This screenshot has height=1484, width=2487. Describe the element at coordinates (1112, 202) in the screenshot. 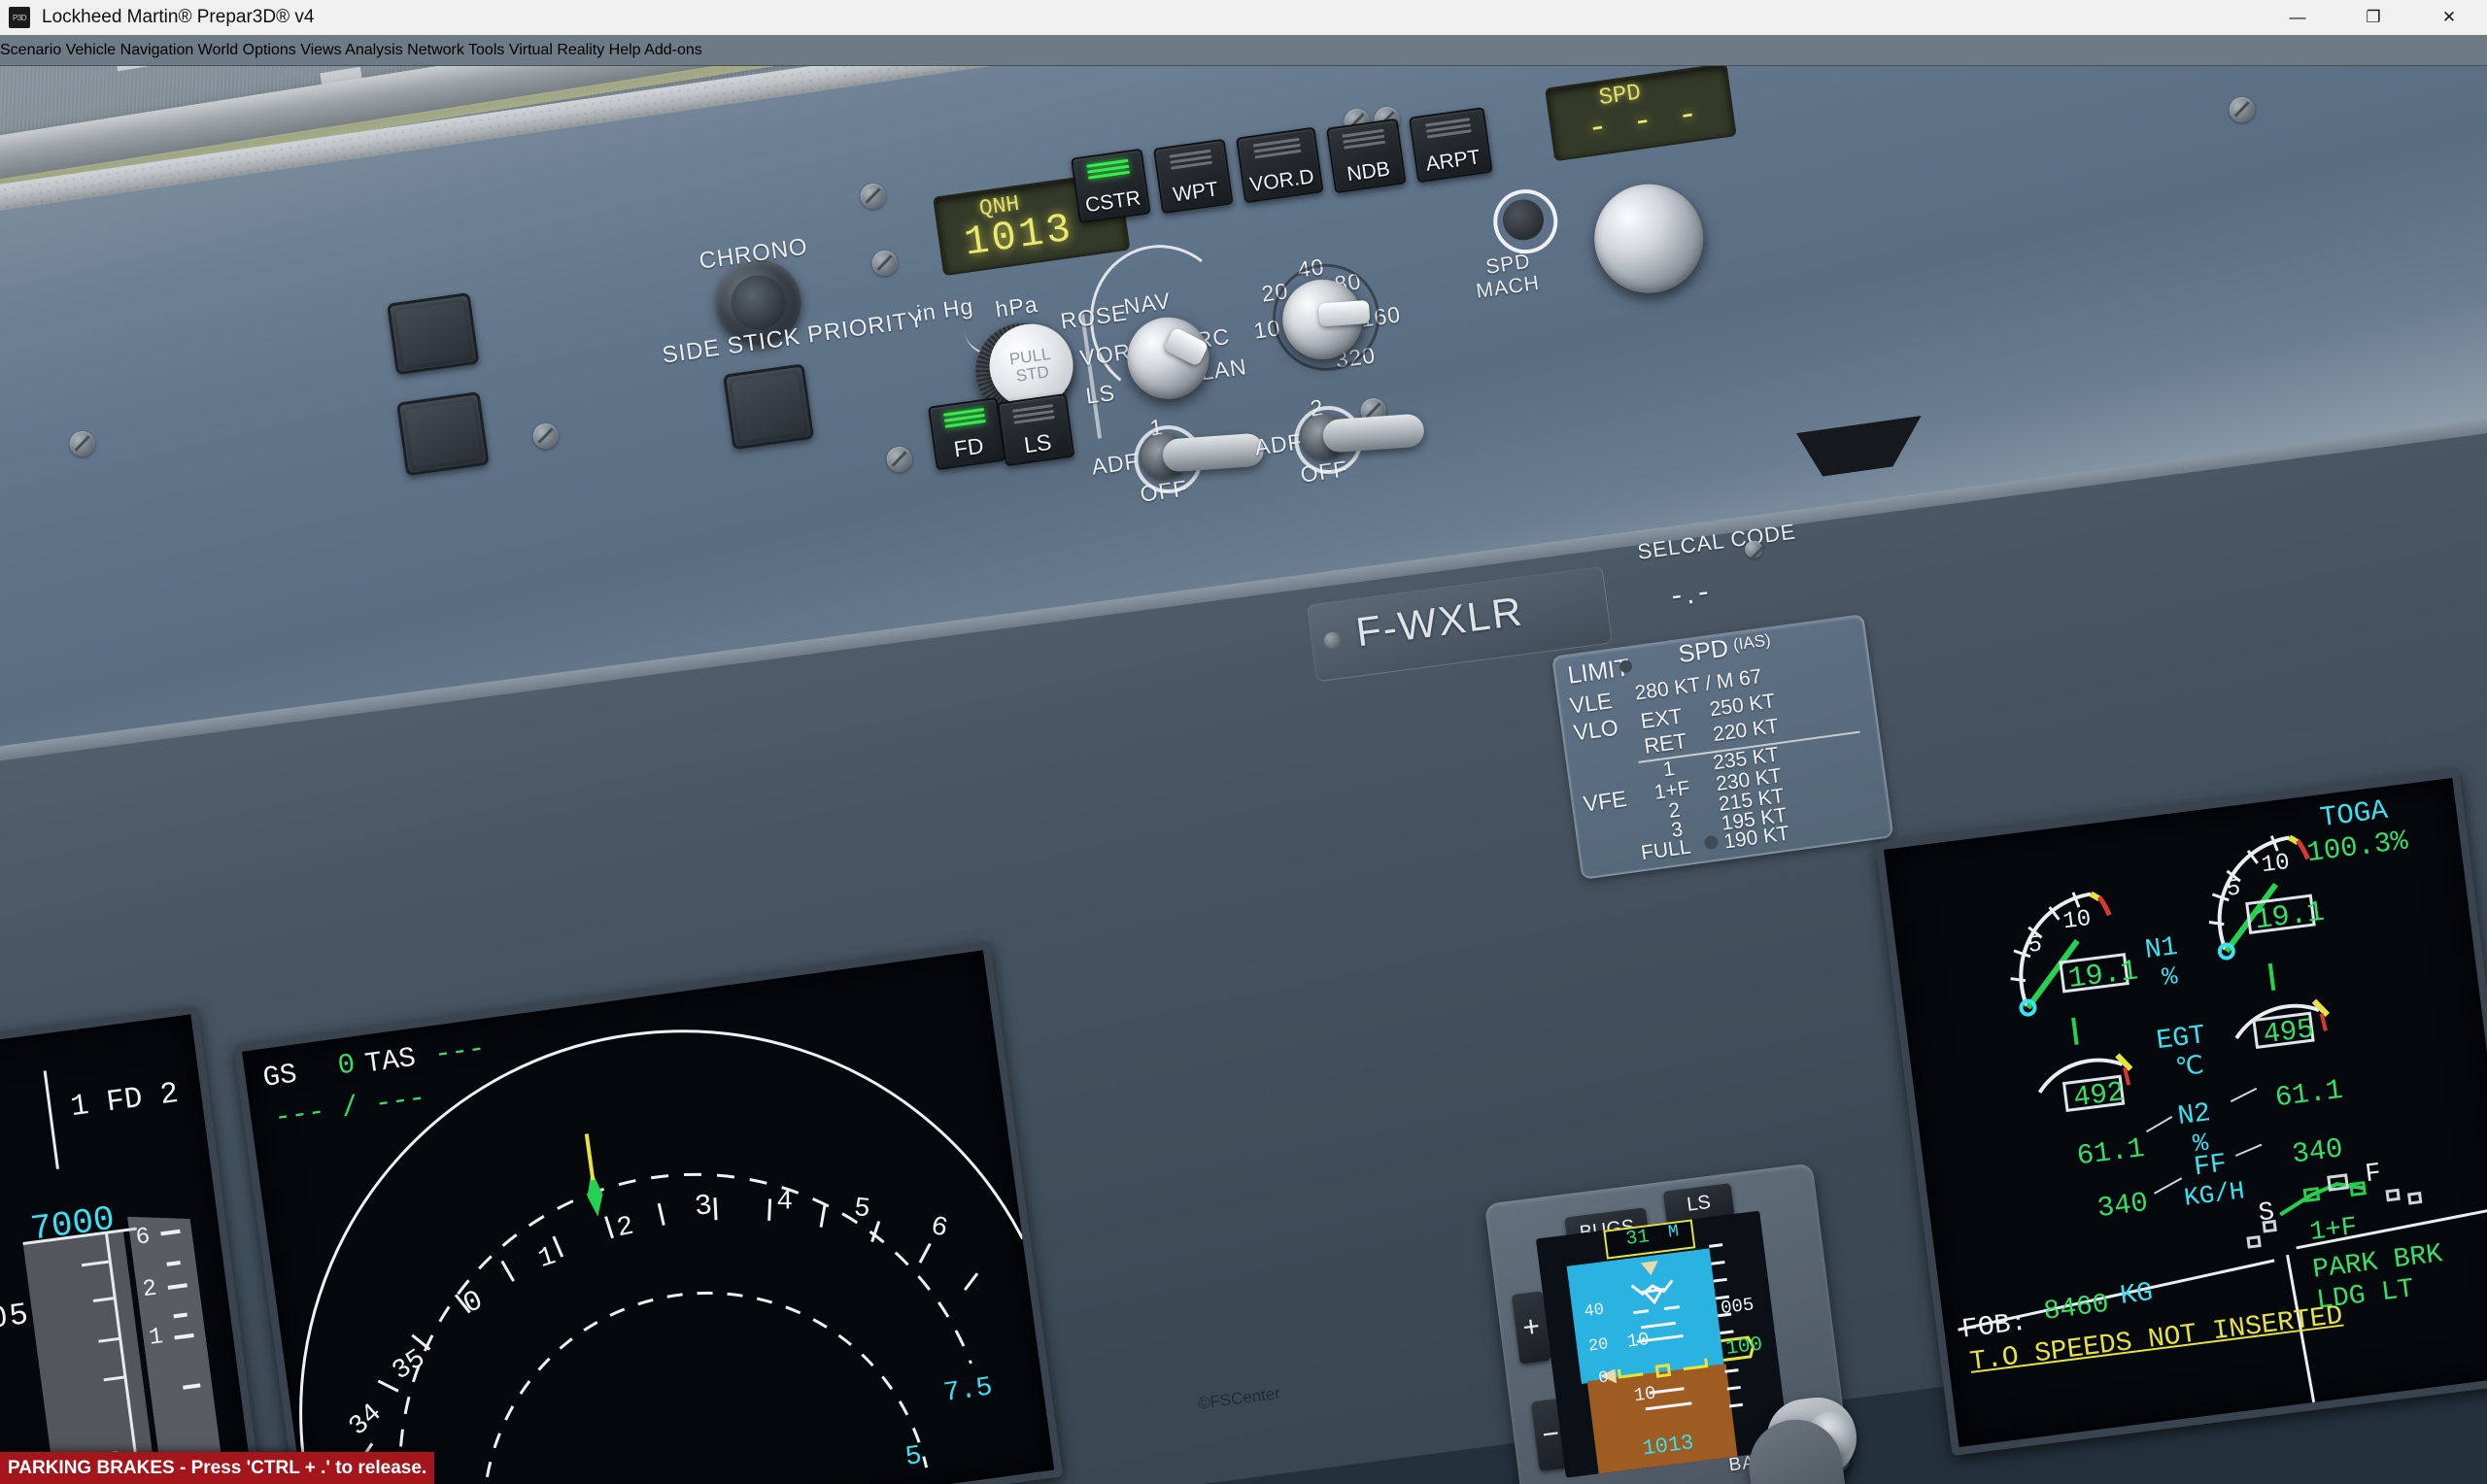

I see `efis-button-cstr-label: CSTR` at that location.